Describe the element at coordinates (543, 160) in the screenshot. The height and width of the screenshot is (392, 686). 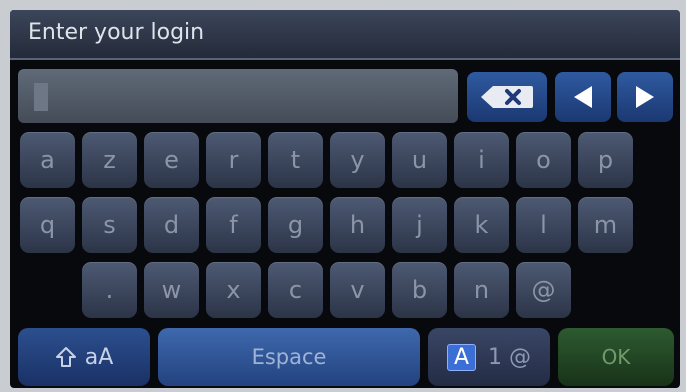
I see `key-o: o` at that location.